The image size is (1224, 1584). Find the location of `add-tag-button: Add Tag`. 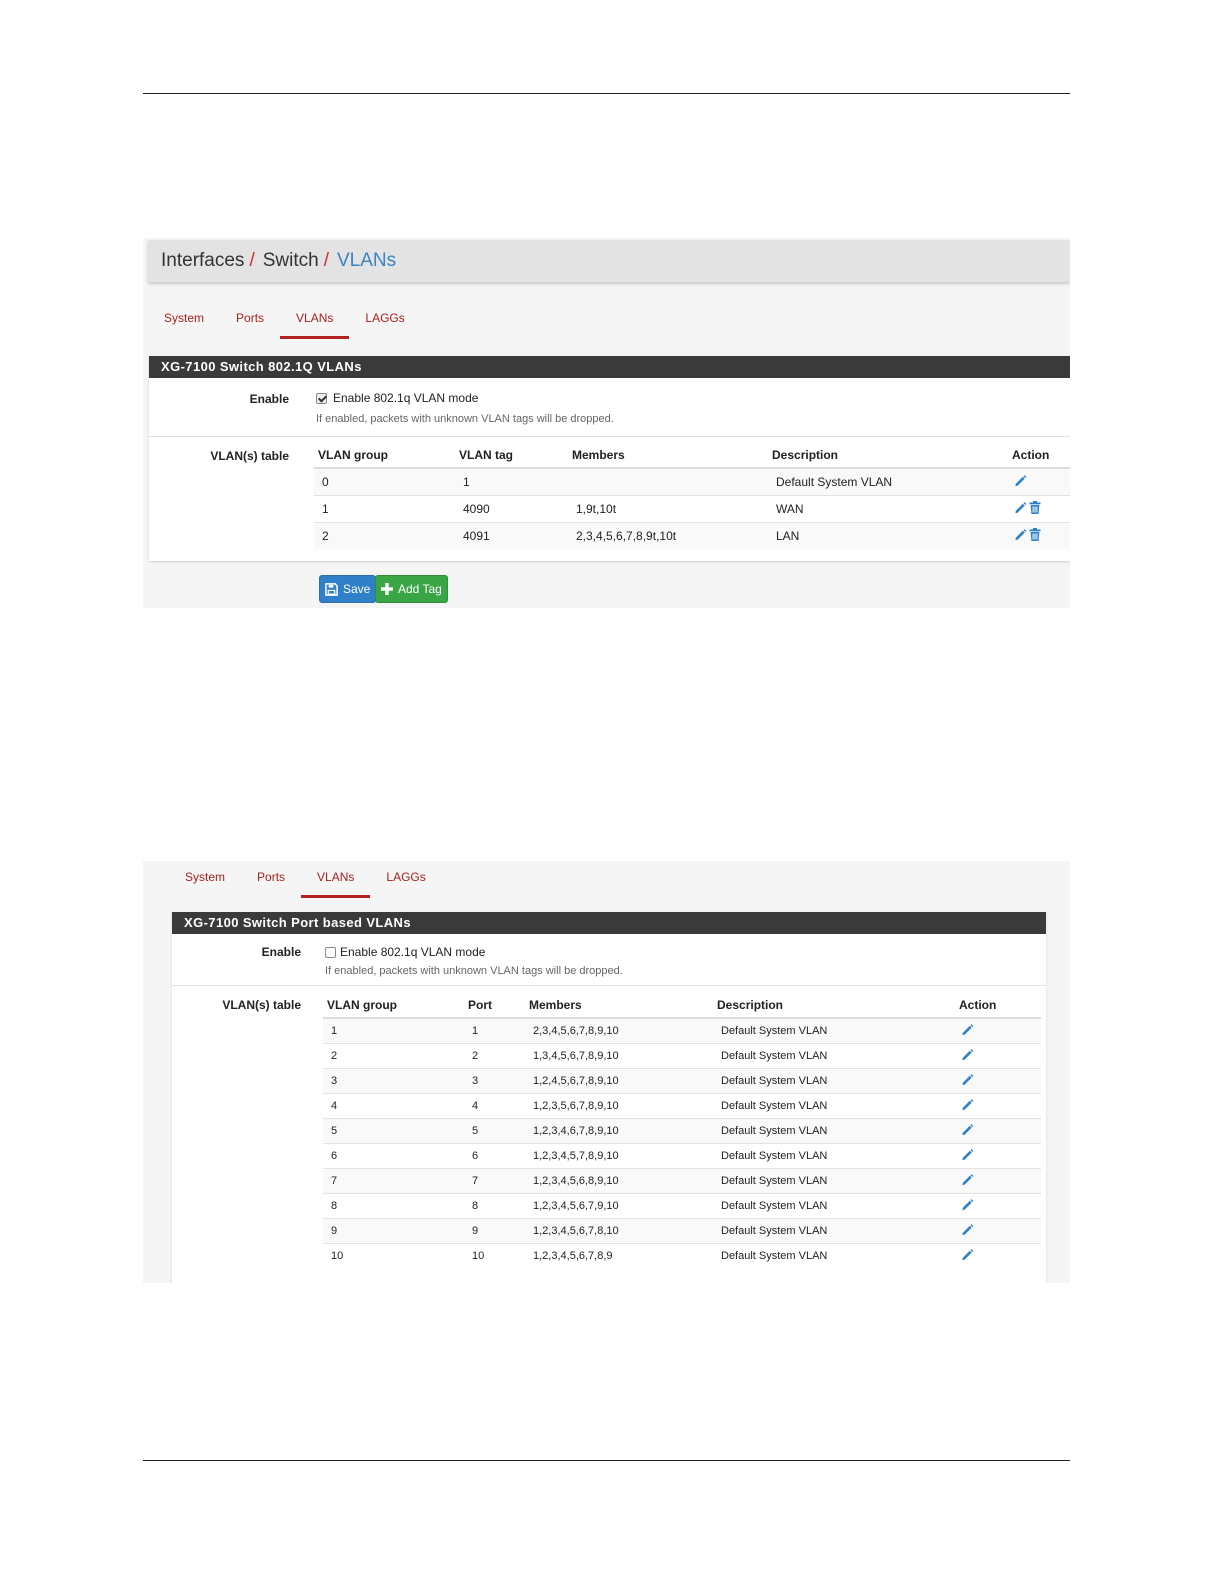

add-tag-button: Add Tag is located at coordinates (411, 589).